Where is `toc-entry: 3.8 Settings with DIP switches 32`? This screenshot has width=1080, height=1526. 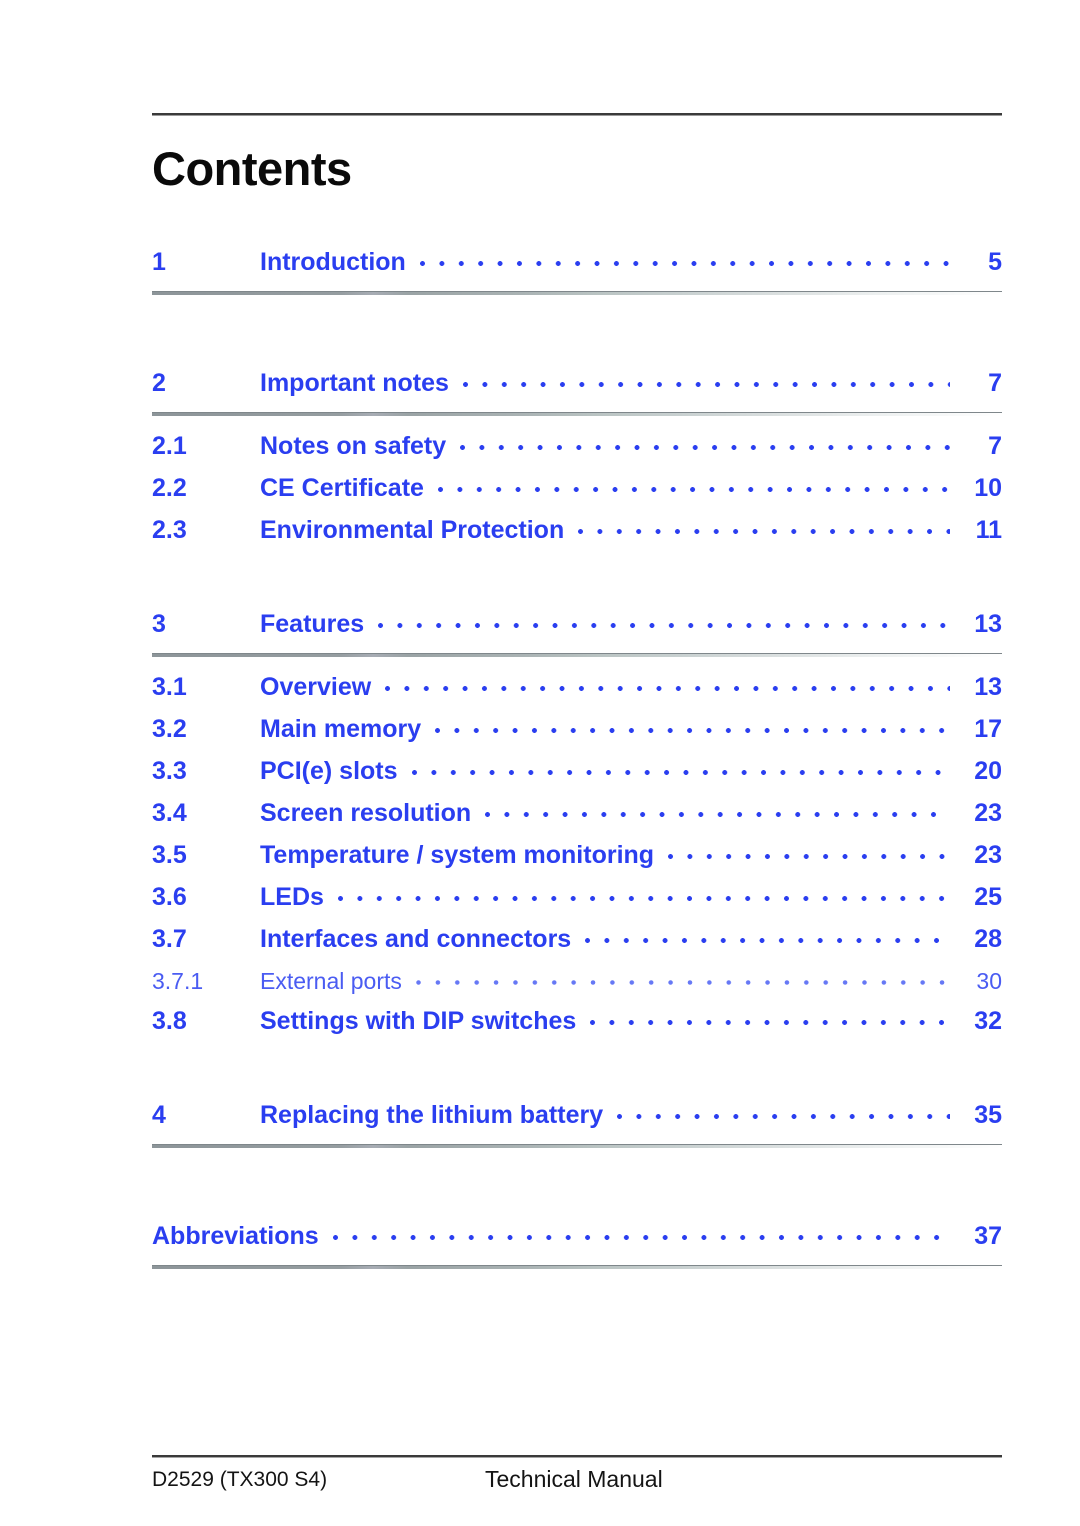 toc-entry: 3.8 Settings with DIP switches 32 is located at coordinates (577, 1028).